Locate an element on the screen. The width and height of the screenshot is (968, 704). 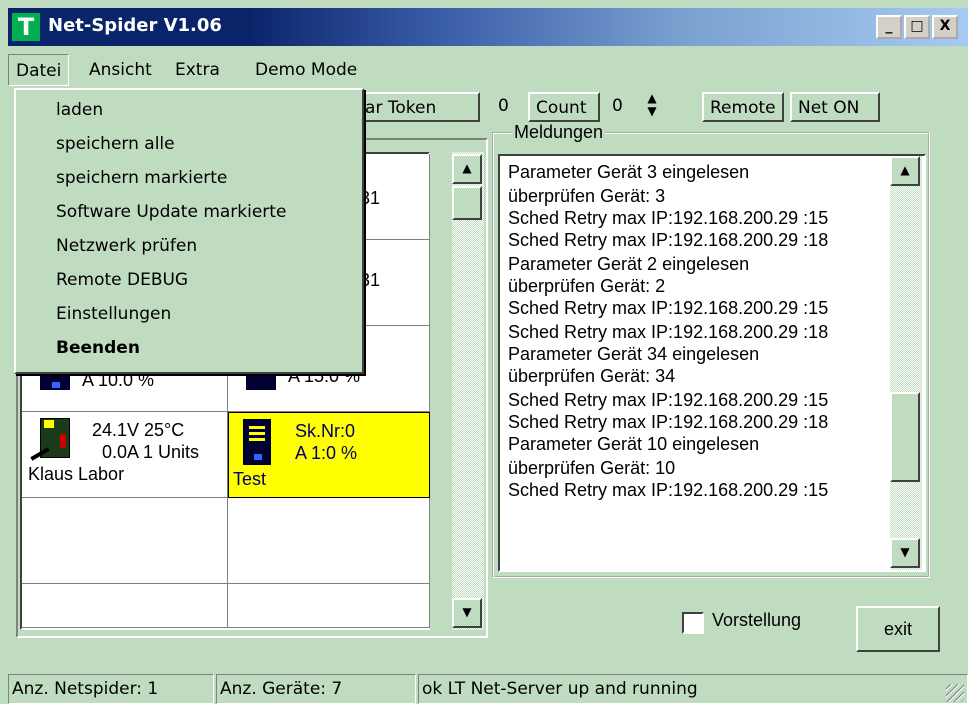
scroll-down-button: ▼ is located at coordinates (467, 613).